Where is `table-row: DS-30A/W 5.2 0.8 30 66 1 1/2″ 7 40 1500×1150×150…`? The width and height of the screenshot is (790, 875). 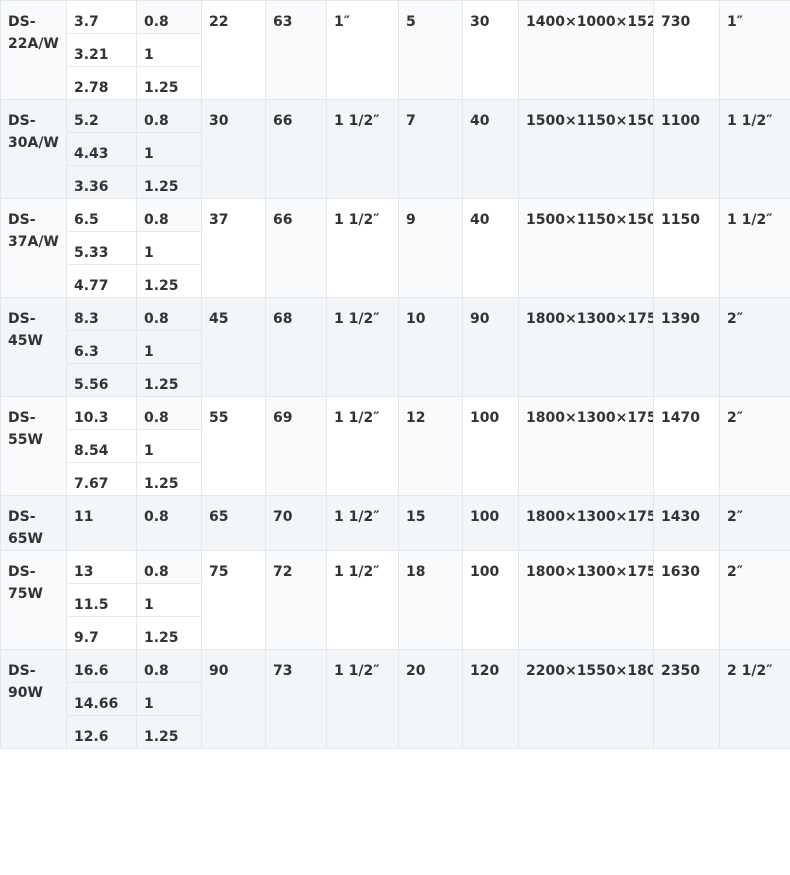
table-row: DS-30A/W 5.2 0.8 30 66 1 1/2″ 7 40 1500×1150×150… is located at coordinates (395, 149).